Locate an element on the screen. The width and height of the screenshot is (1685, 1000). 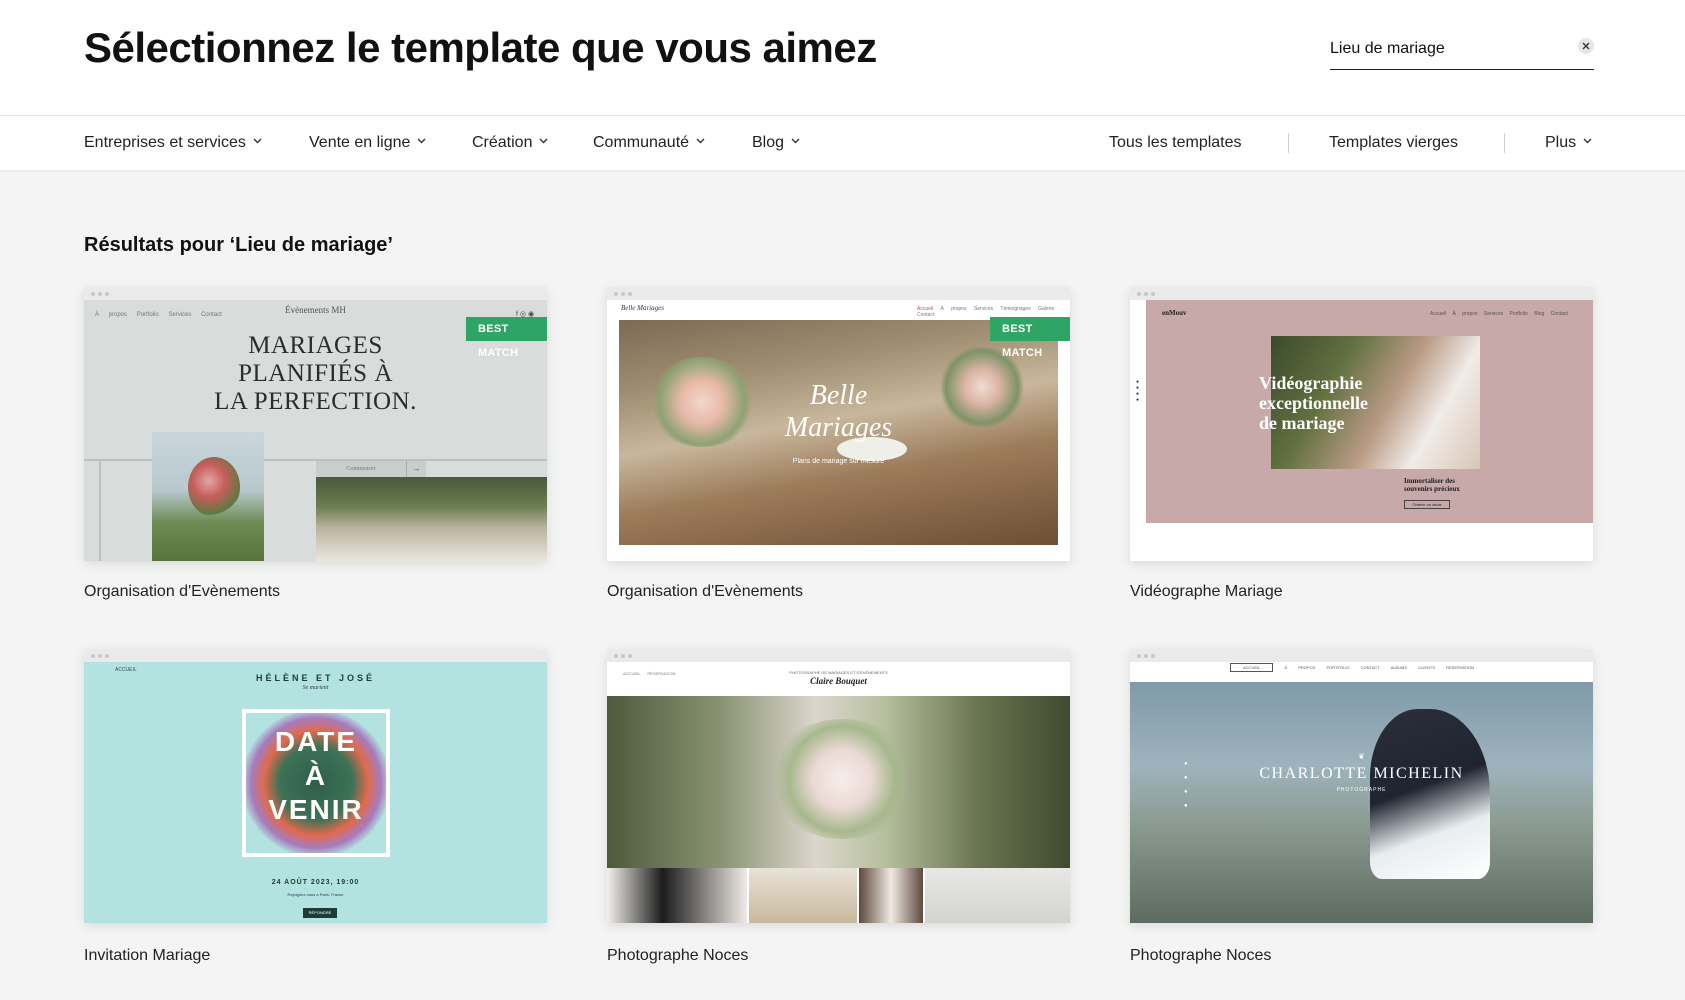
couple-photo is located at coordinates (1361, 802).